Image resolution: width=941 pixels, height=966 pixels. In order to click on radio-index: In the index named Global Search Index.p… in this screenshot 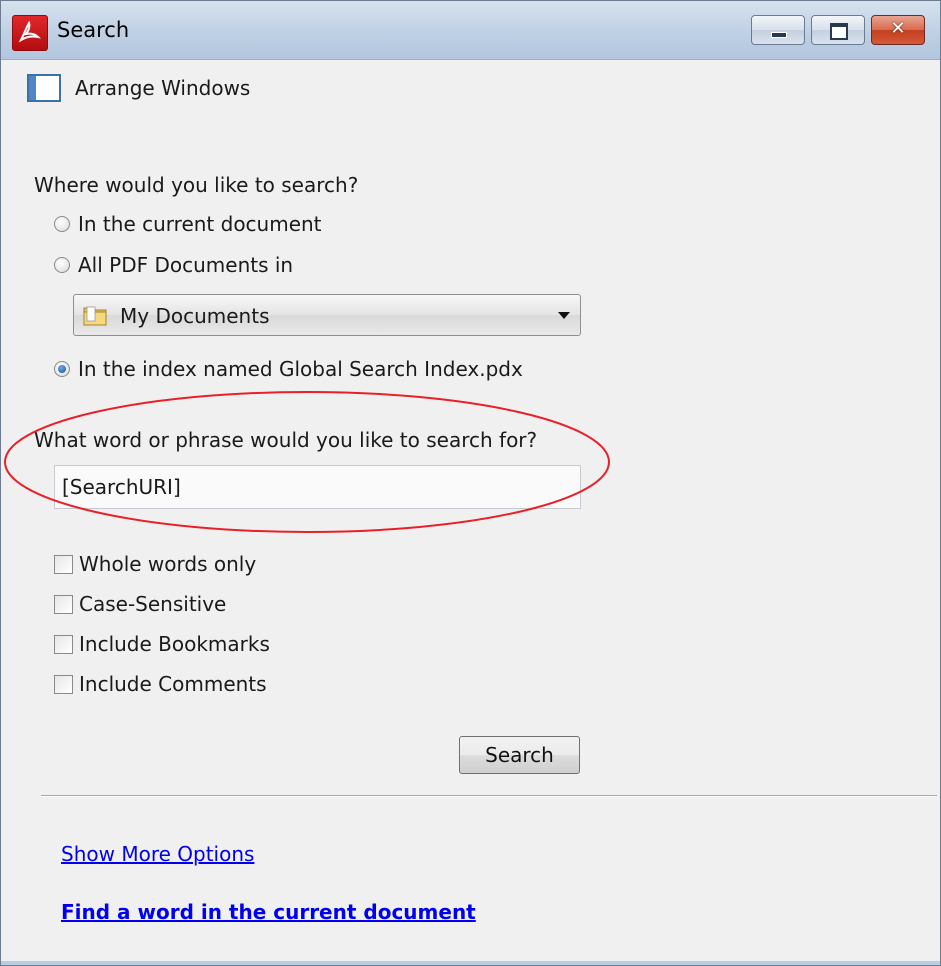, I will do `click(288, 369)`.